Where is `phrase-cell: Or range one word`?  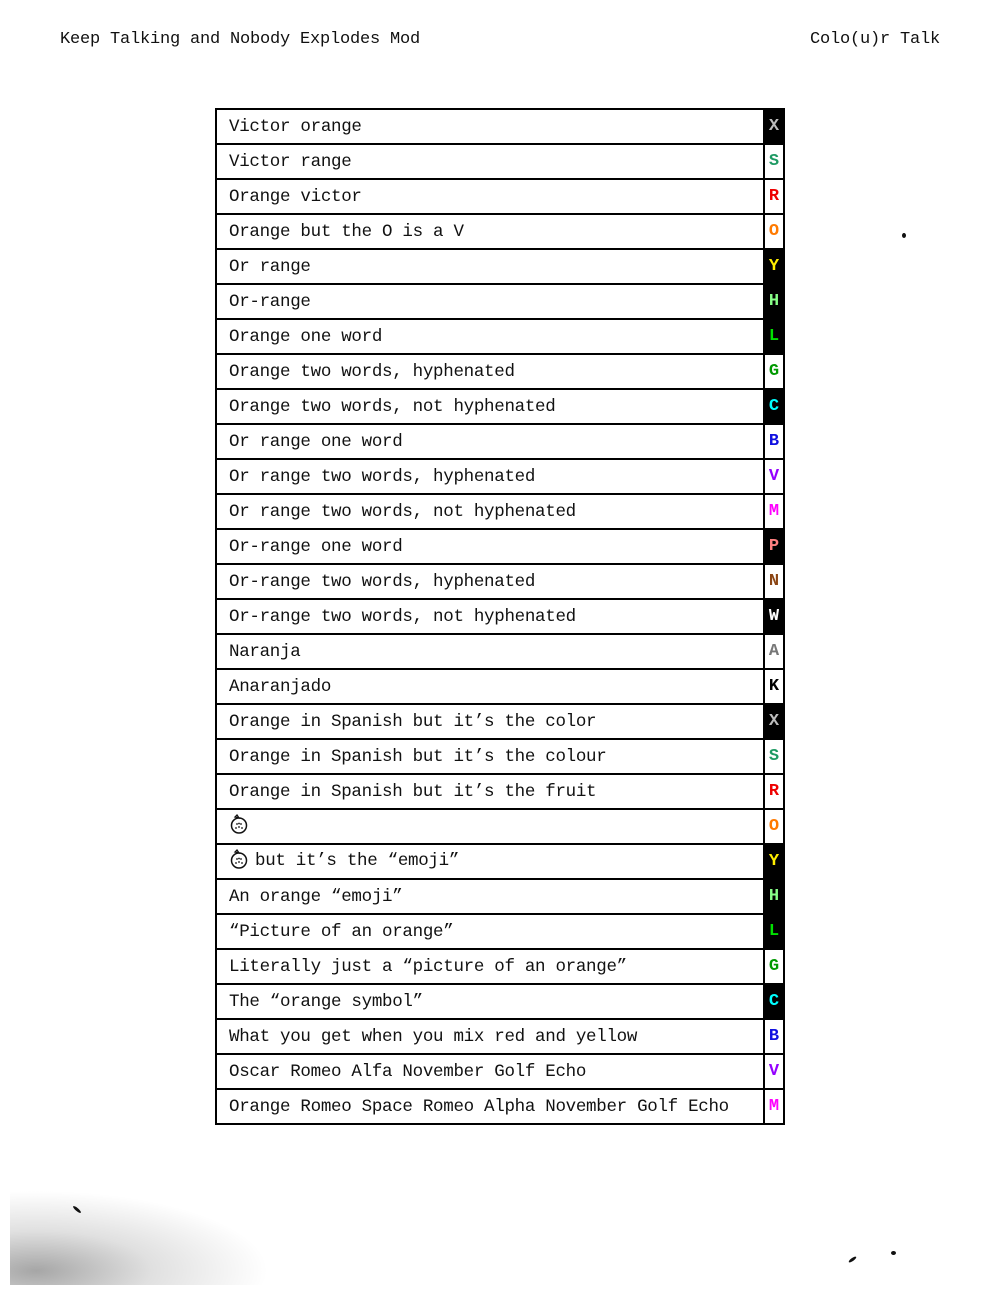 phrase-cell: Or range one word is located at coordinates (490, 441).